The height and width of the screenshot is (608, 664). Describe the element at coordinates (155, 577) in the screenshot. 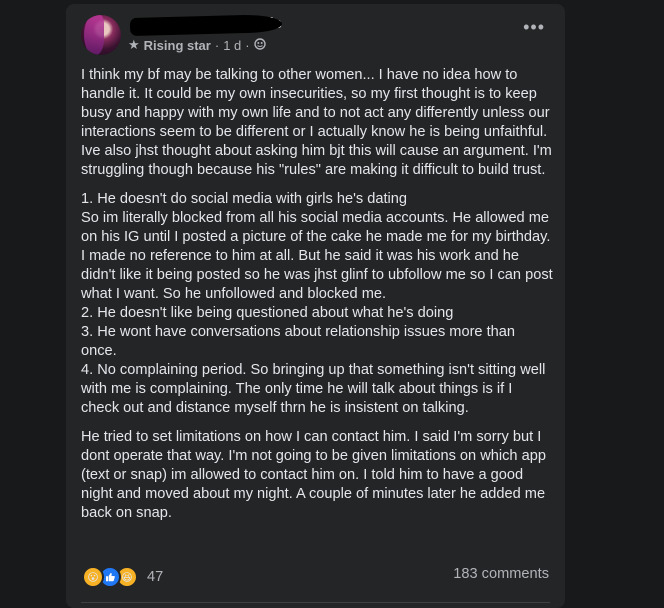

I see `reaction-count: 47` at that location.